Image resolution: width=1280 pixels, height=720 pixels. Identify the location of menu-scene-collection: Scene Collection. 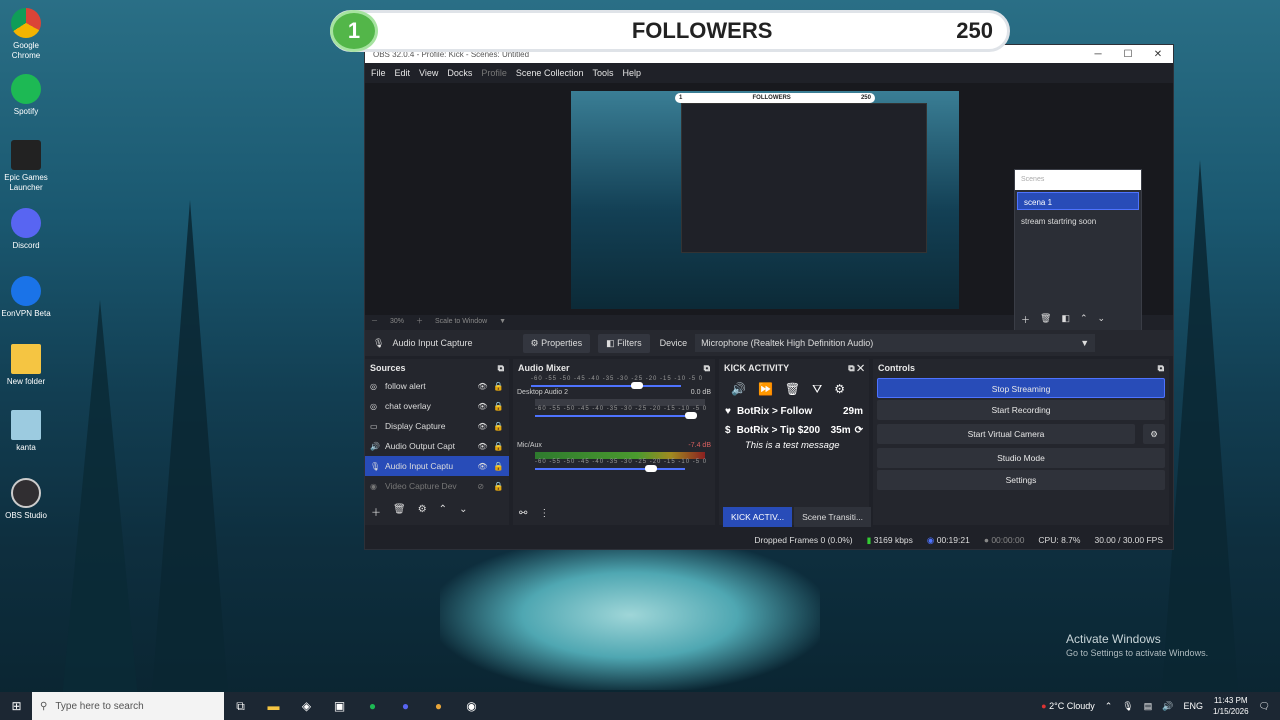
(550, 73).